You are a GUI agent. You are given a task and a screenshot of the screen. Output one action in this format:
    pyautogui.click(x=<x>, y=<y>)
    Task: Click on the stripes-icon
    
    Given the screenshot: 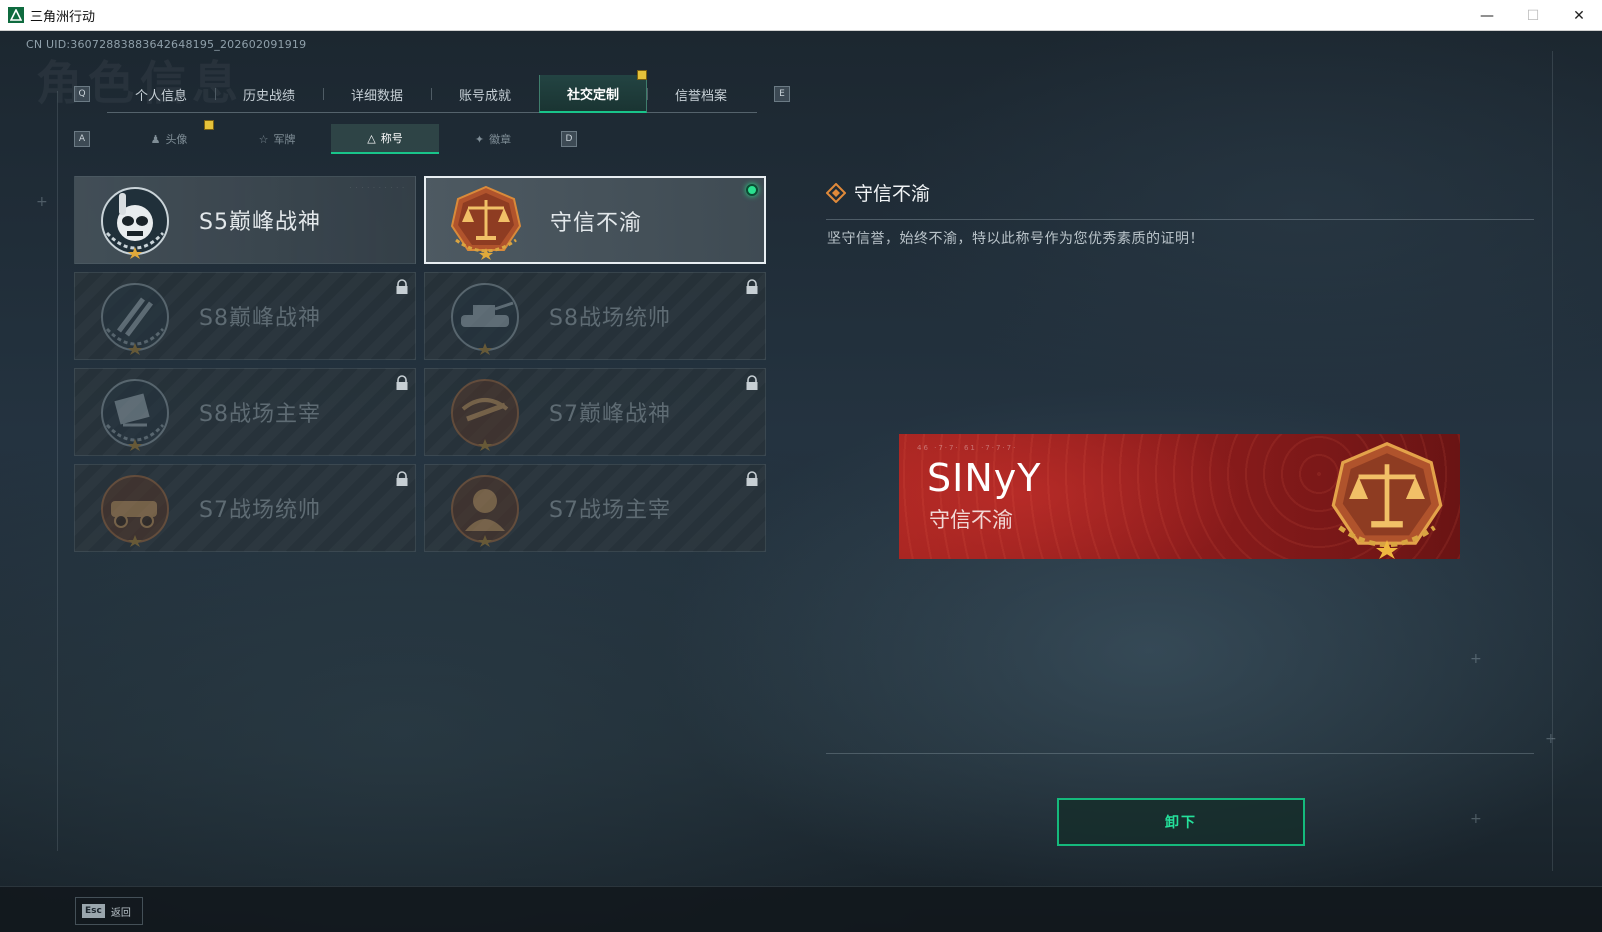 What is the action you would take?
    pyautogui.click(x=135, y=319)
    